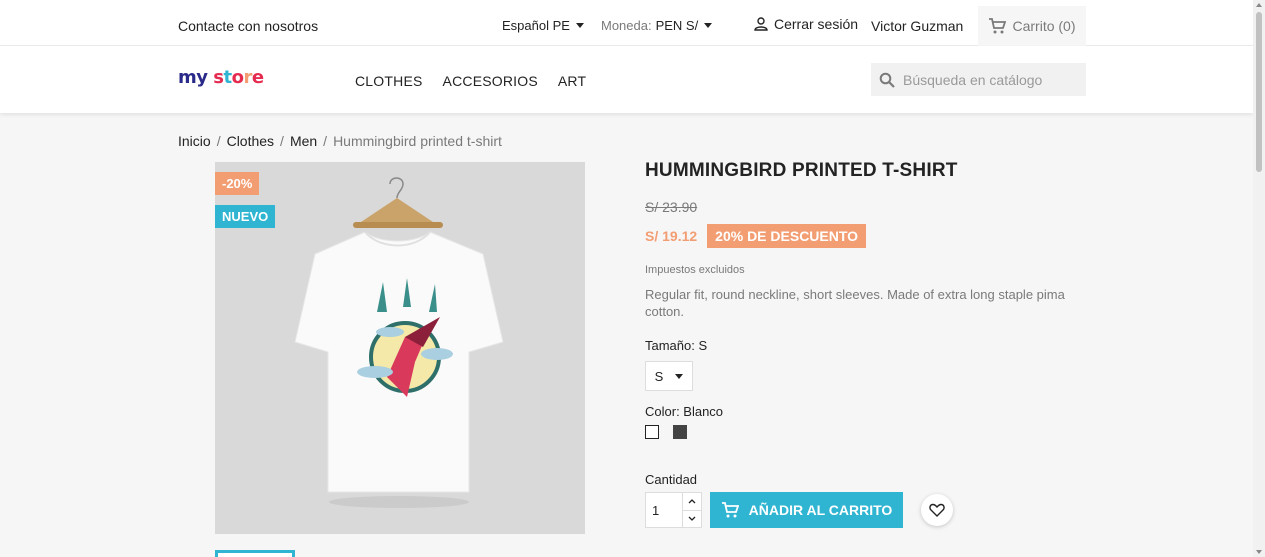  I want to click on currency-value: PEN S/, so click(677, 25).